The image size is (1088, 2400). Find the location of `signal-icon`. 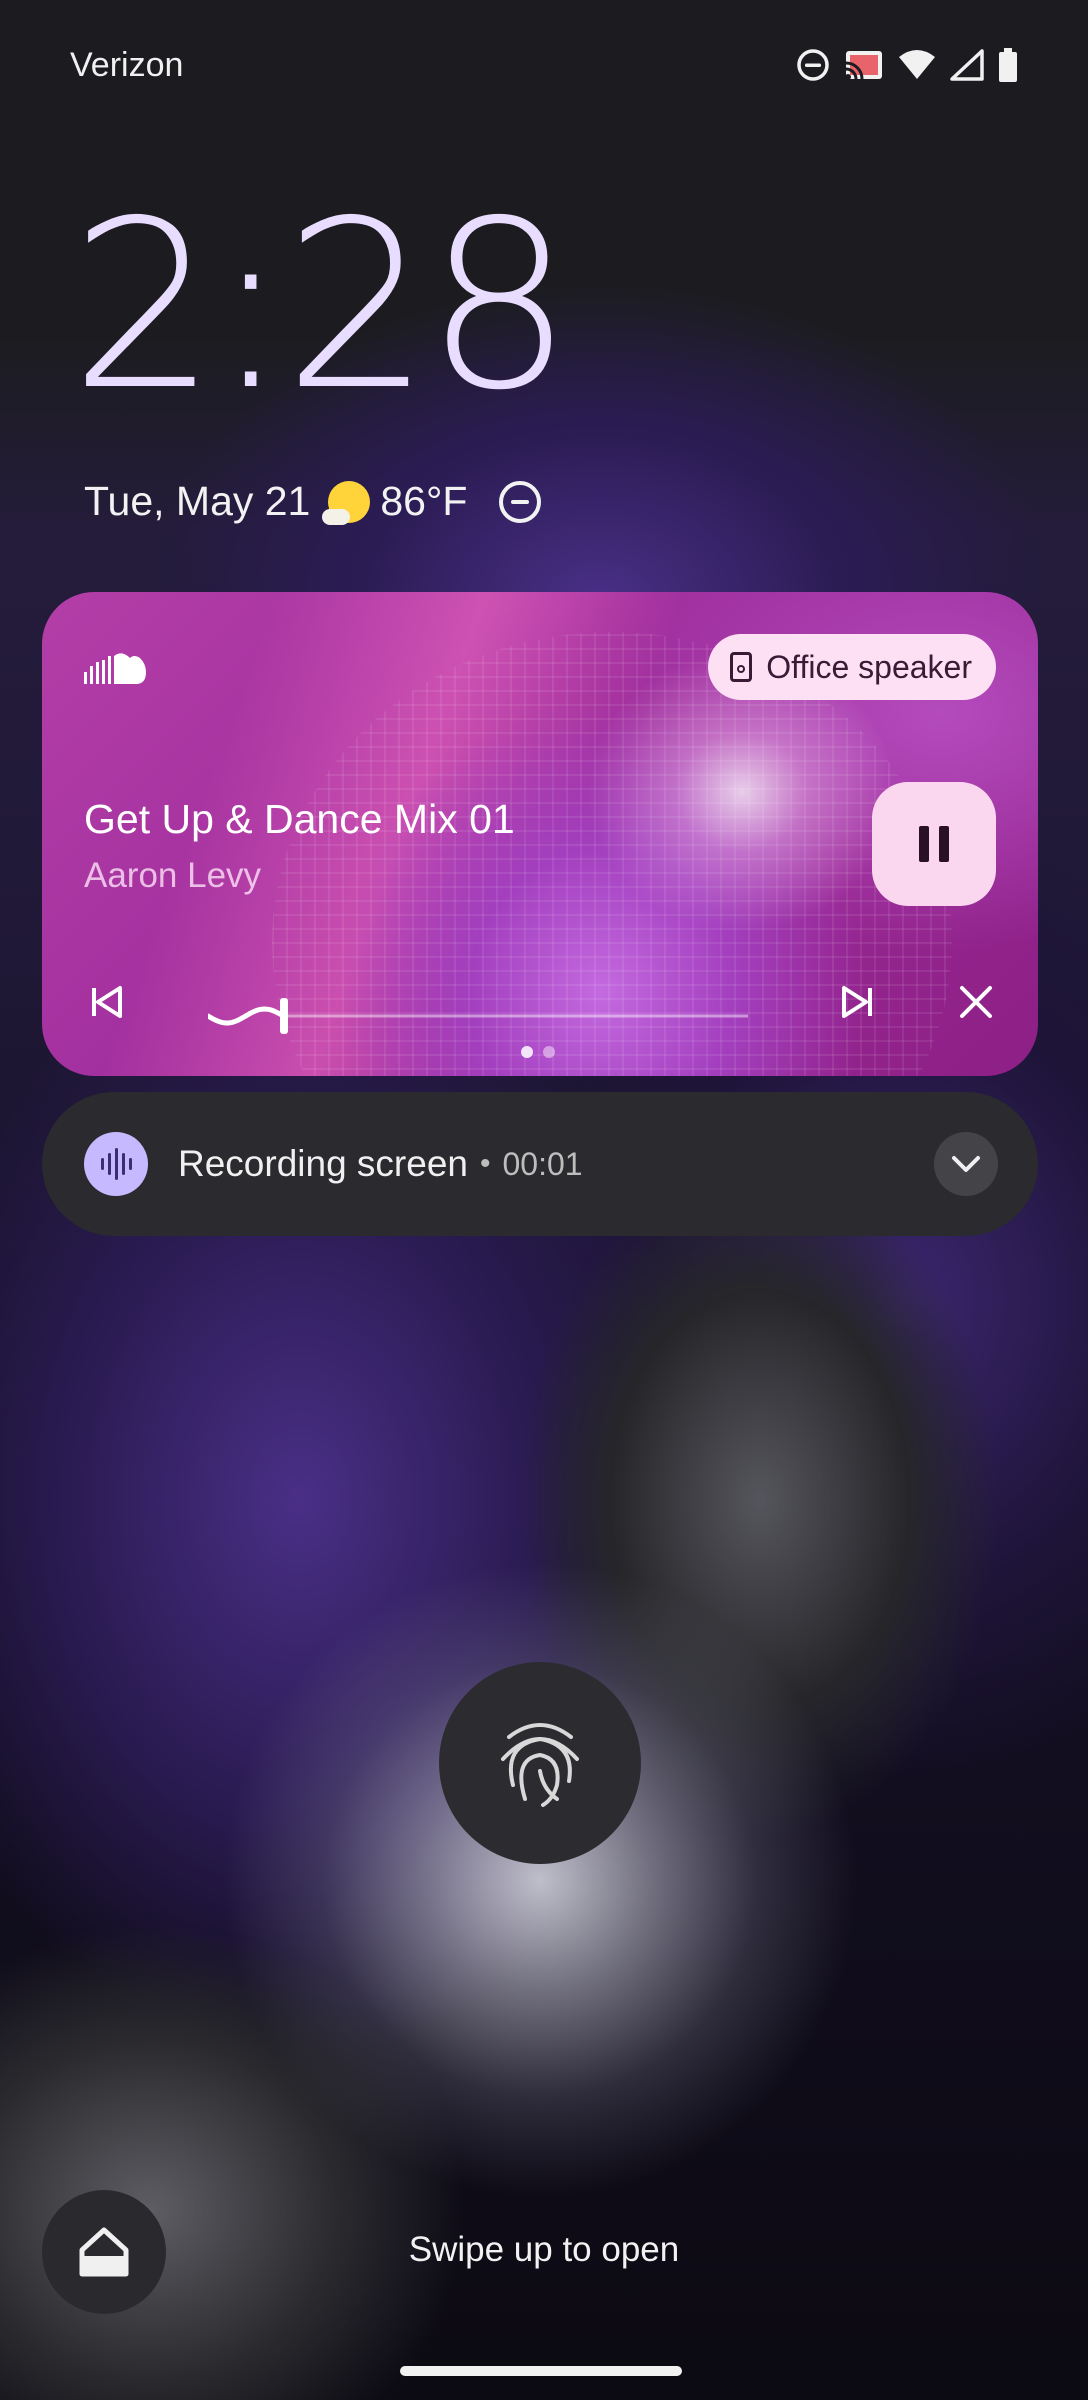

signal-icon is located at coordinates (967, 65).